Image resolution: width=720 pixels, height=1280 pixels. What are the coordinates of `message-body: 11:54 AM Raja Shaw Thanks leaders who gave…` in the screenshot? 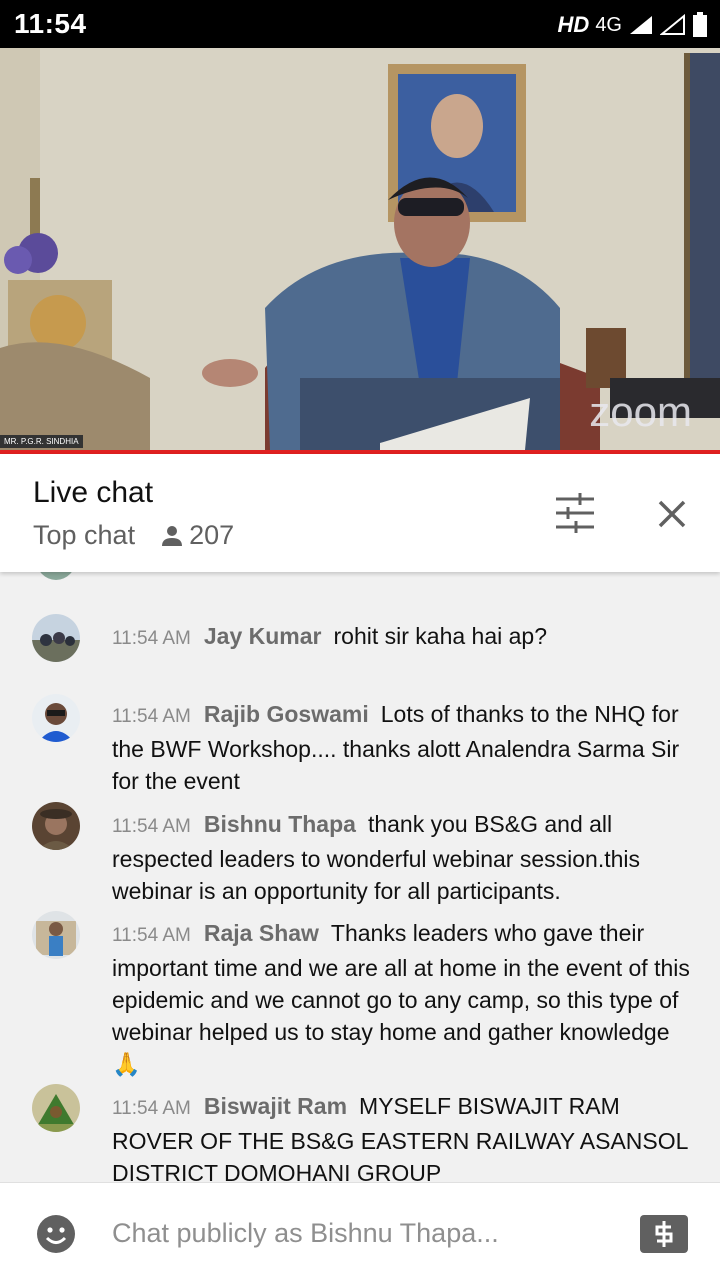 It's located at (402, 998).